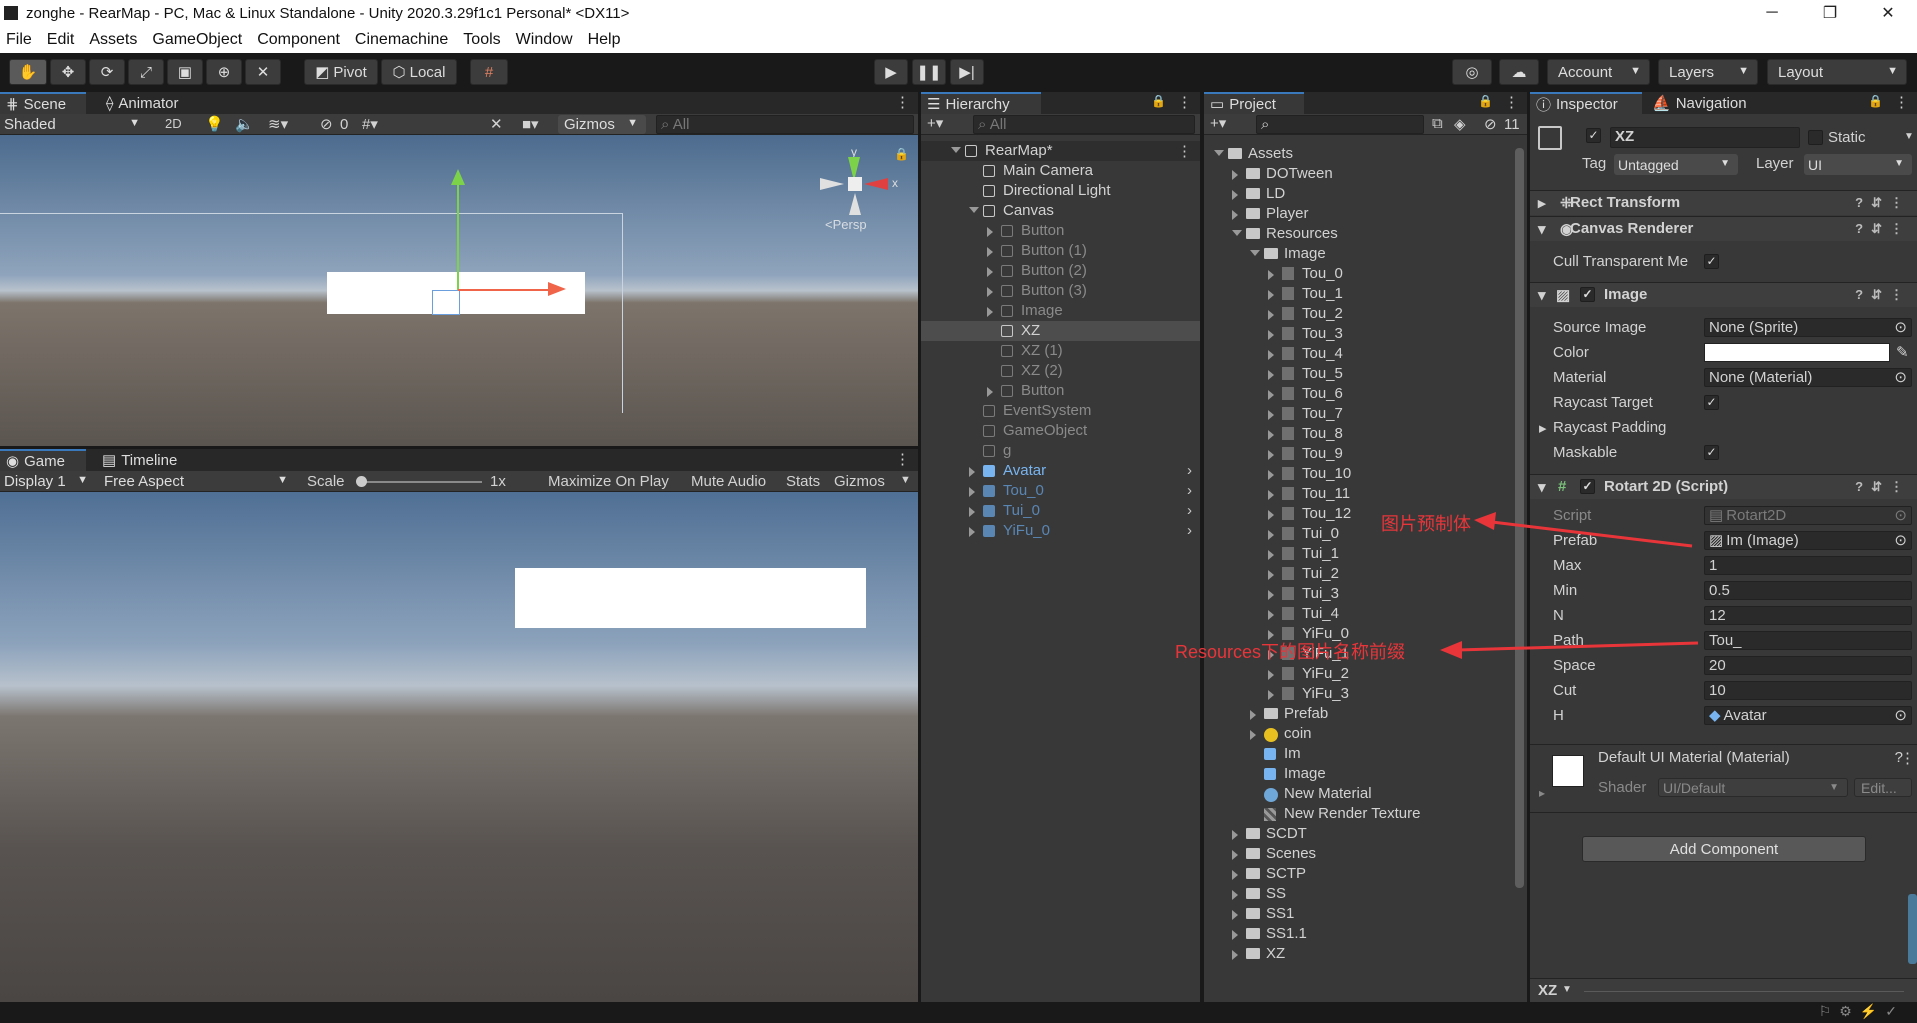 The width and height of the screenshot is (1917, 1023). I want to click on annotation-arrow-path, so click(1578, 646).